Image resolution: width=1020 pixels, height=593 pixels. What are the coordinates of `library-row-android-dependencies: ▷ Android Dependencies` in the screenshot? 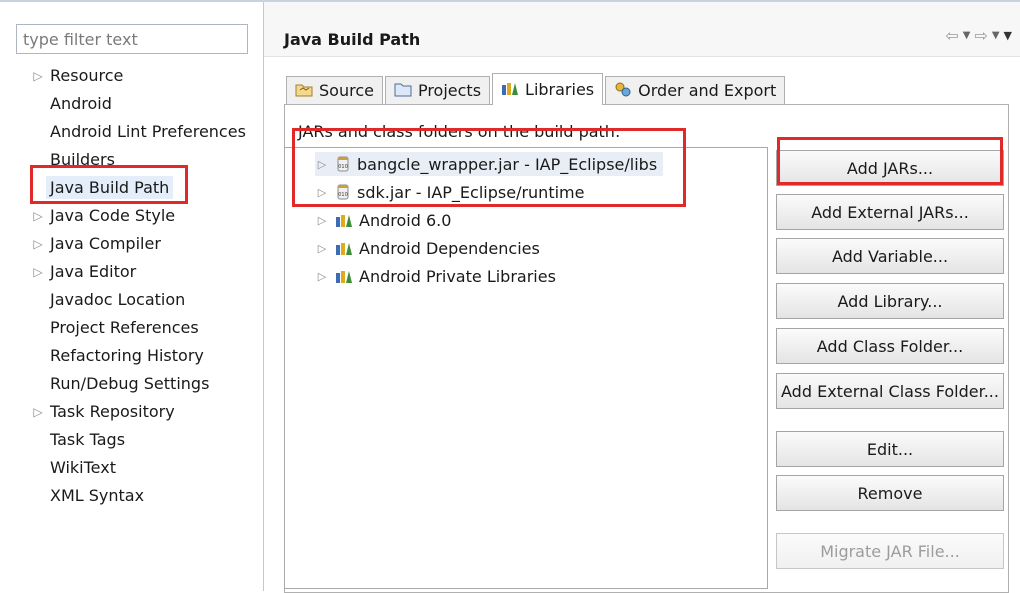 It's located at (427, 248).